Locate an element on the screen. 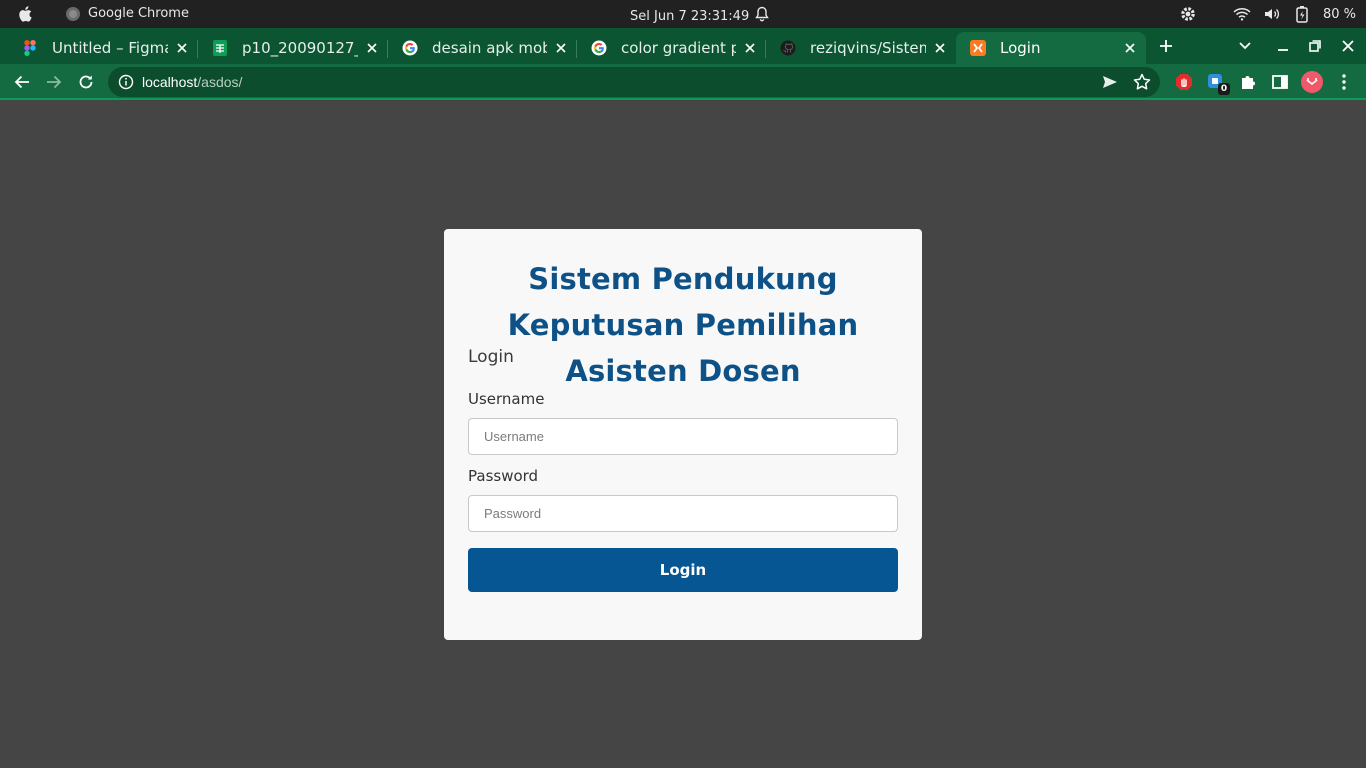 Image resolution: width=1366 pixels, height=768 pixels. tab-title: Login is located at coordinates (1020, 48).